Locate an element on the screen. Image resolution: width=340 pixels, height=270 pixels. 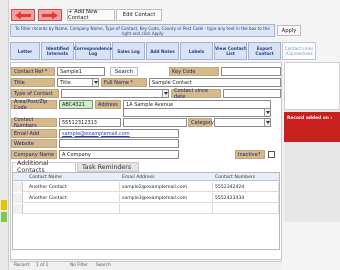
apply-filter-button: Apply is located at coordinates (289, 30).